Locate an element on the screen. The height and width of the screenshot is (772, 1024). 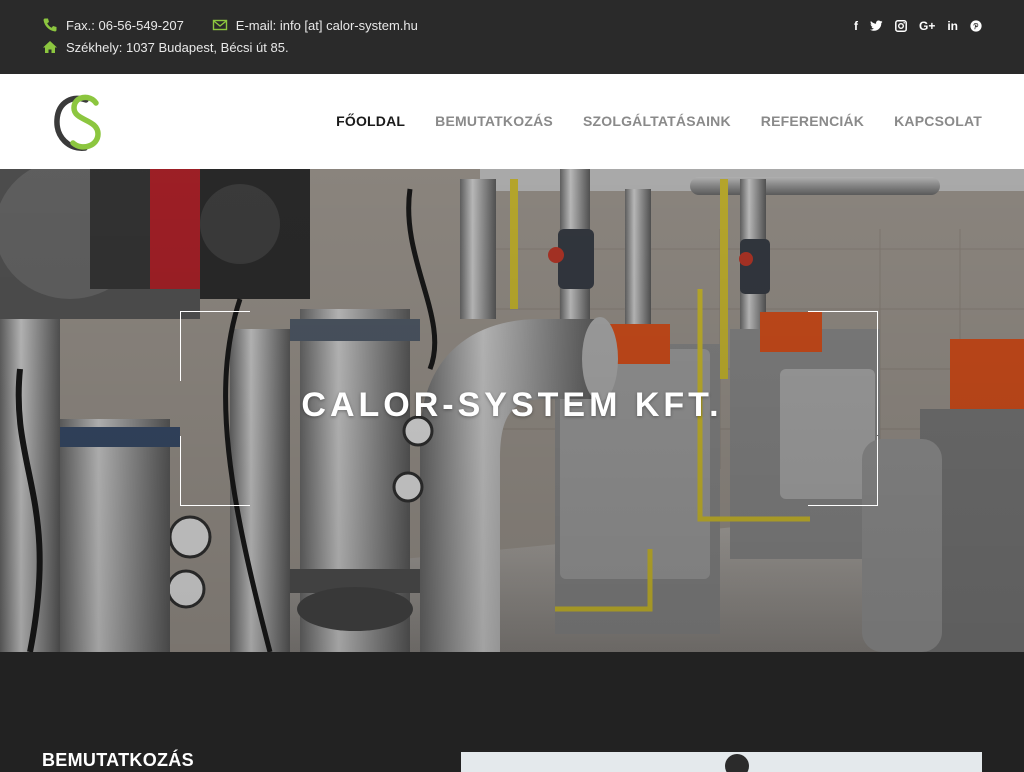
linkedin-icon: in is located at coordinates (952, 26).